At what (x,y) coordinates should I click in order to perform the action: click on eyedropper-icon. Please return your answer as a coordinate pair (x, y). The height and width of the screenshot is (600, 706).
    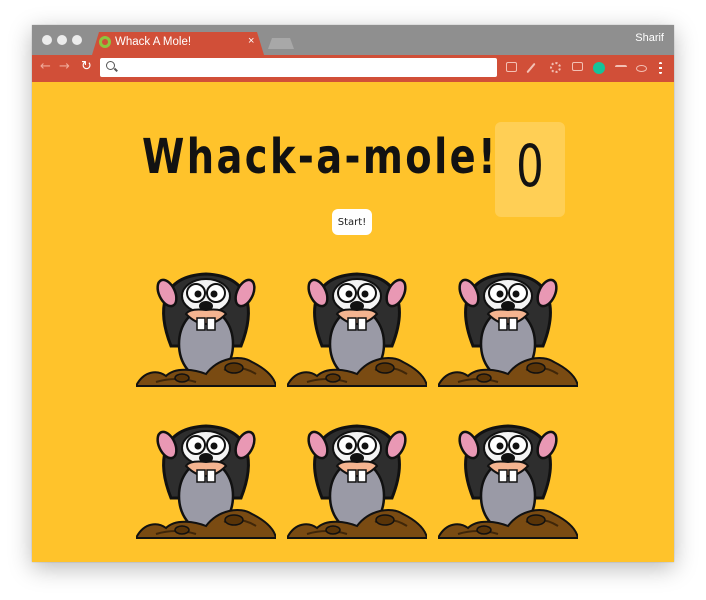
    Looking at the image, I should click on (531, 68).